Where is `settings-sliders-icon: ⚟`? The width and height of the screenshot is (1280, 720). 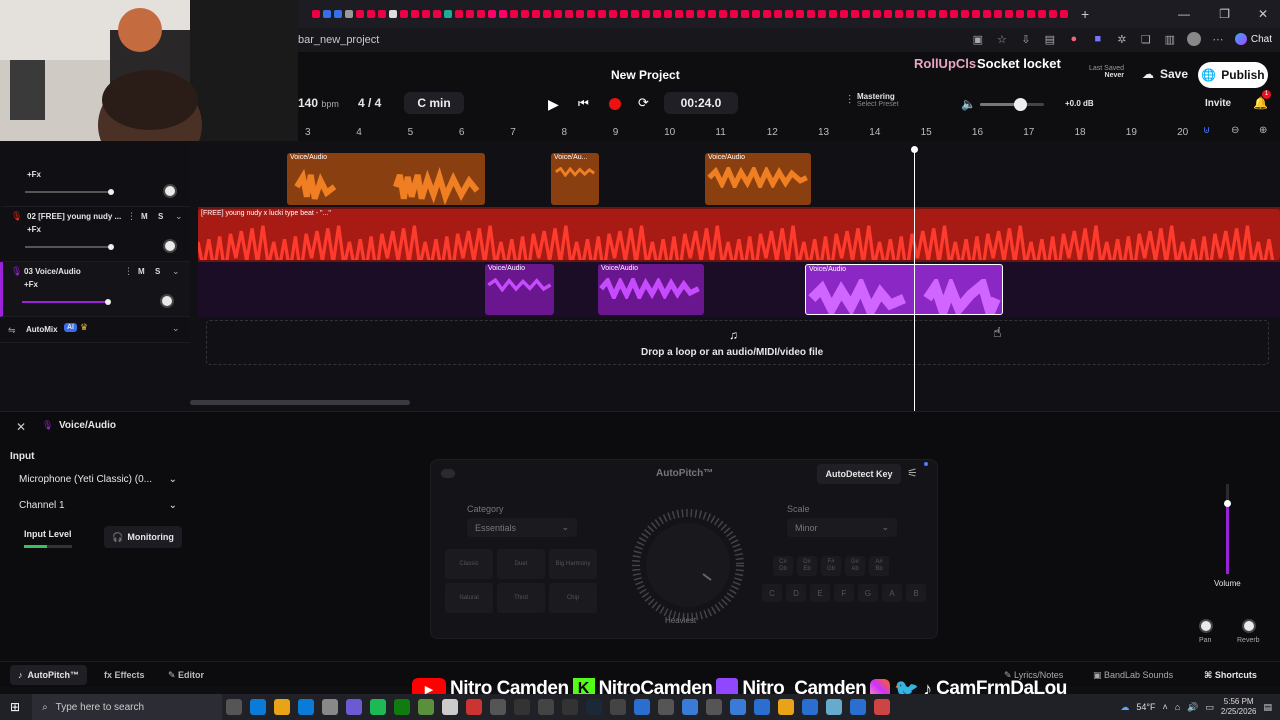 settings-sliders-icon: ⚟ is located at coordinates (912, 473).